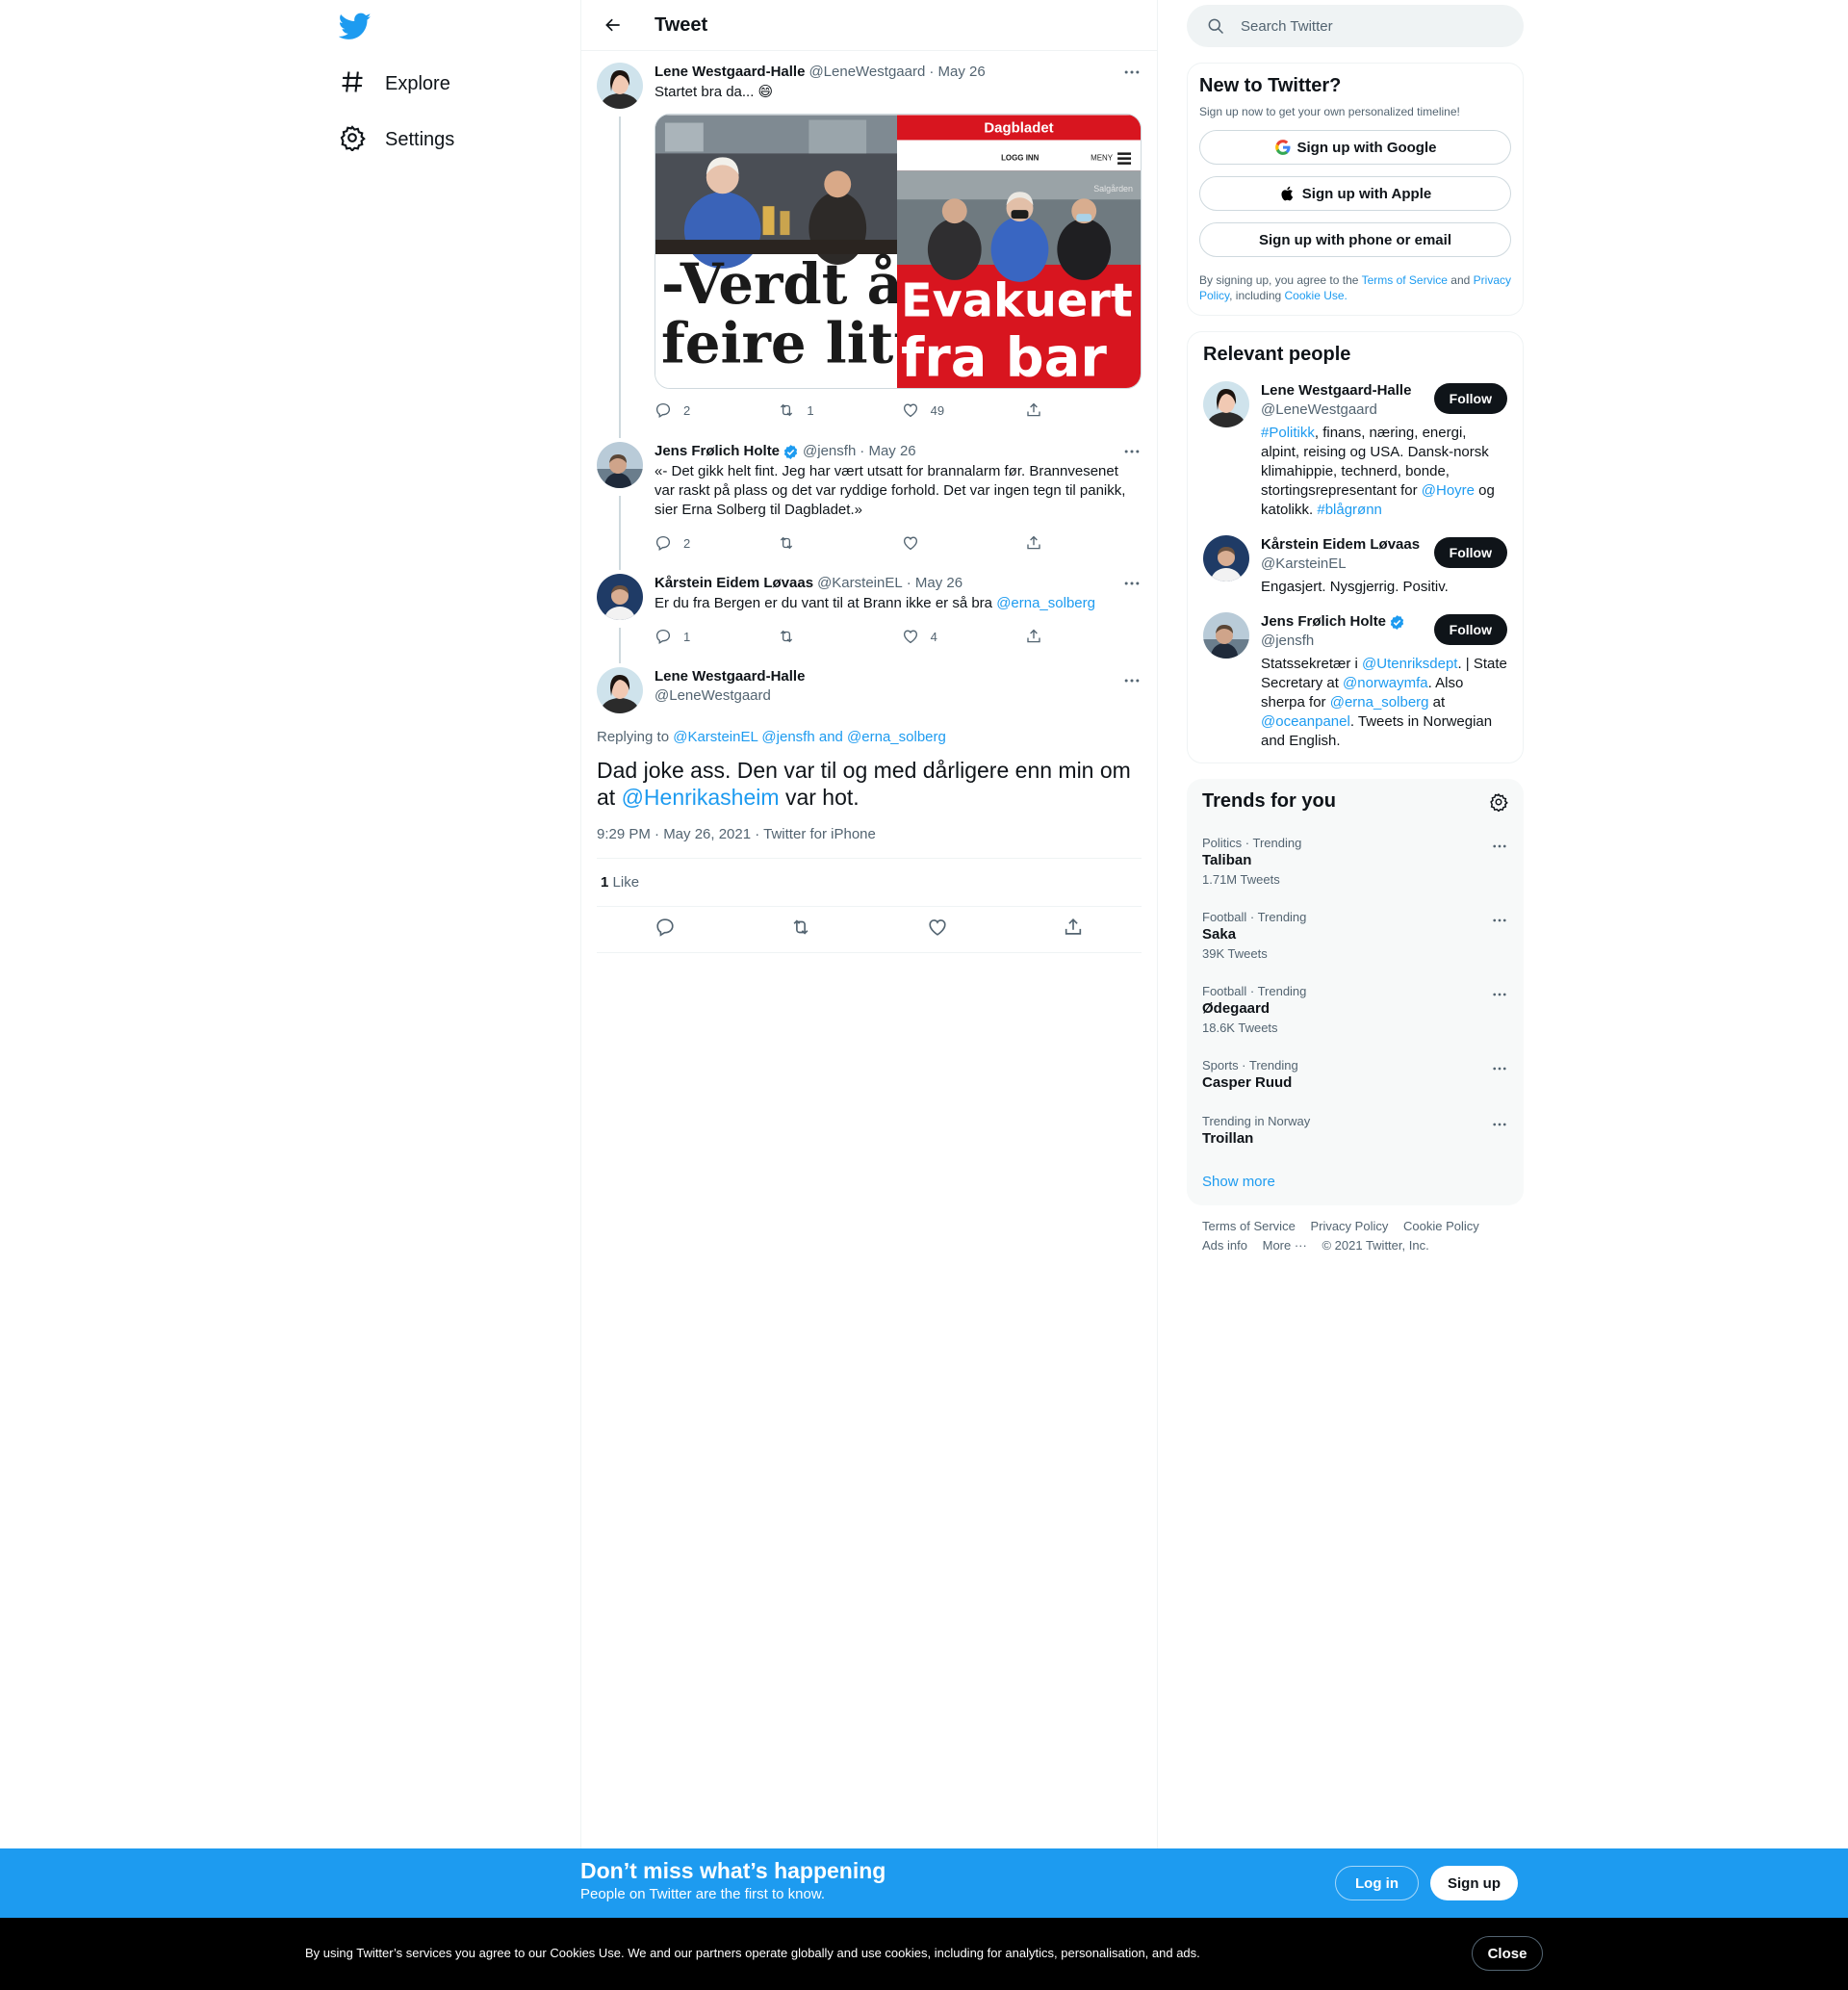  Describe the element at coordinates (1285, 1246) in the screenshot. I see `footer-more-link: More ···` at that location.